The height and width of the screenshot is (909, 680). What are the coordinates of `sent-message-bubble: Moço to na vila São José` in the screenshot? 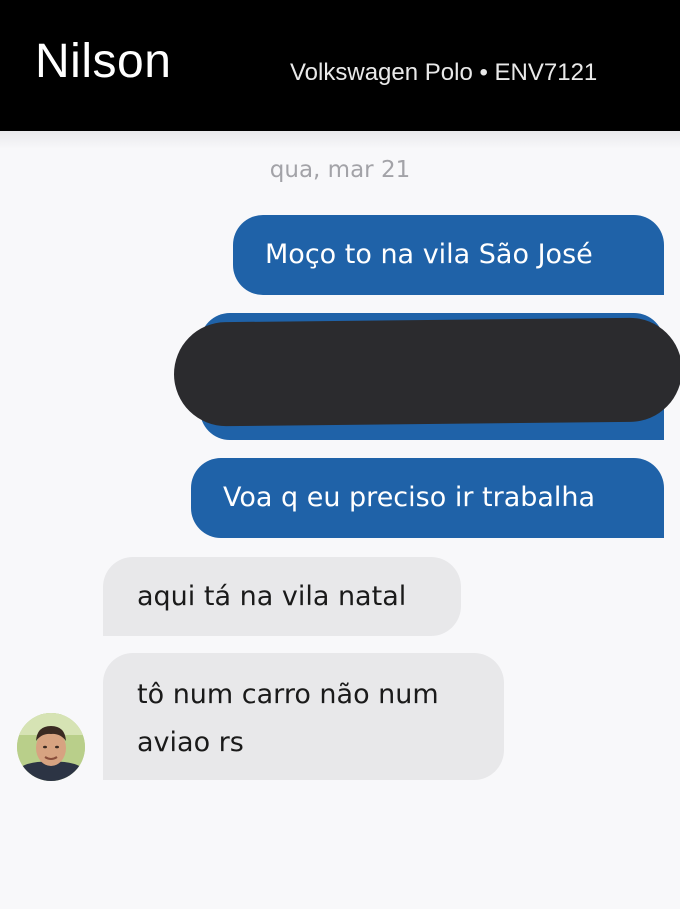 It's located at (448, 255).